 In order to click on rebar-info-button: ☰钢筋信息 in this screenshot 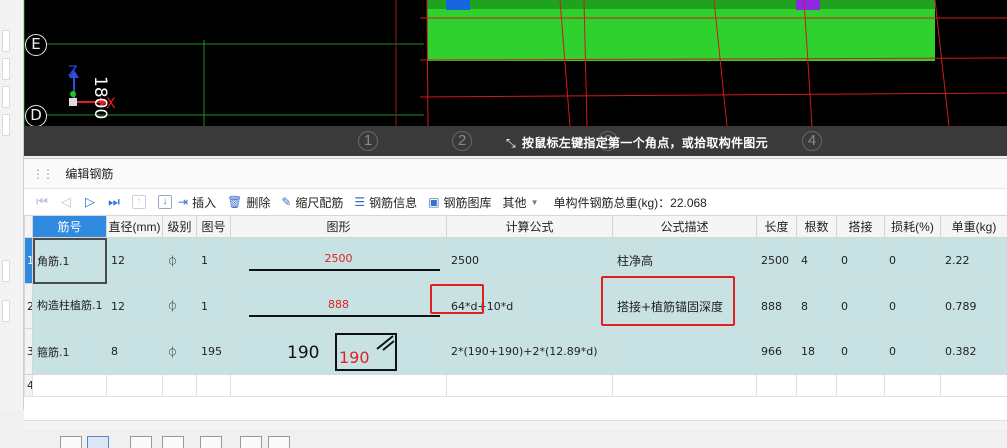, I will do `click(385, 202)`.